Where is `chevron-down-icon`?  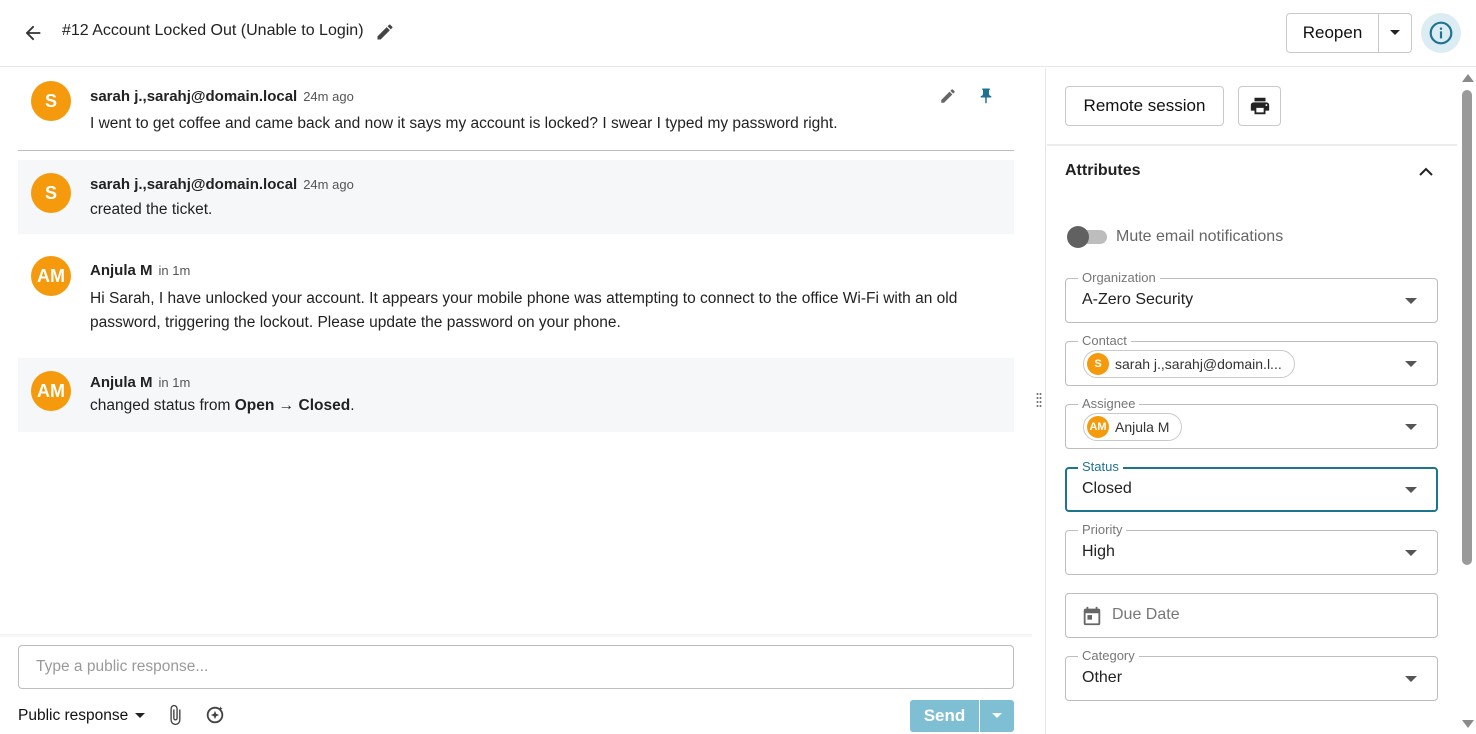 chevron-down-icon is located at coordinates (140, 715).